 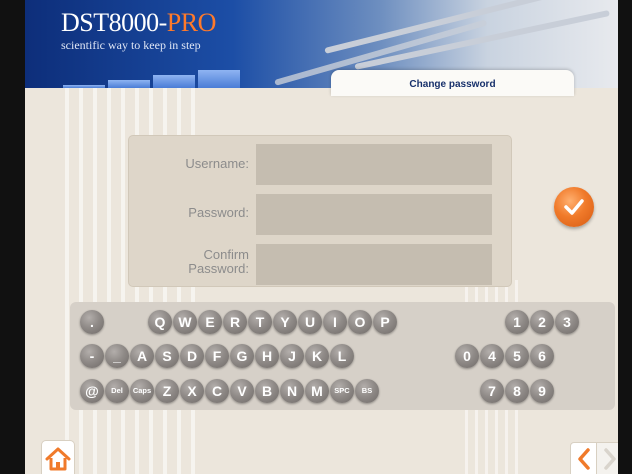 What do you see at coordinates (285, 322) in the screenshot?
I see `key-y: Y` at bounding box center [285, 322].